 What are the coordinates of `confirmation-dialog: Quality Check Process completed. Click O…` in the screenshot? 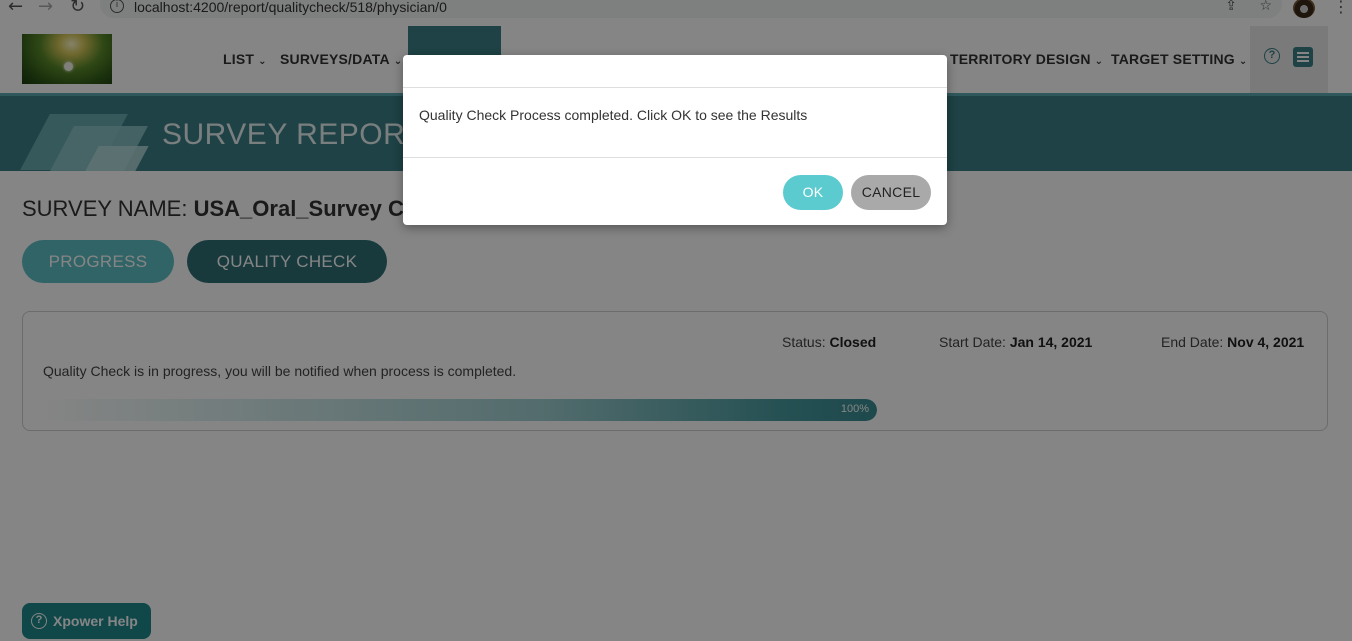 It's located at (675, 140).